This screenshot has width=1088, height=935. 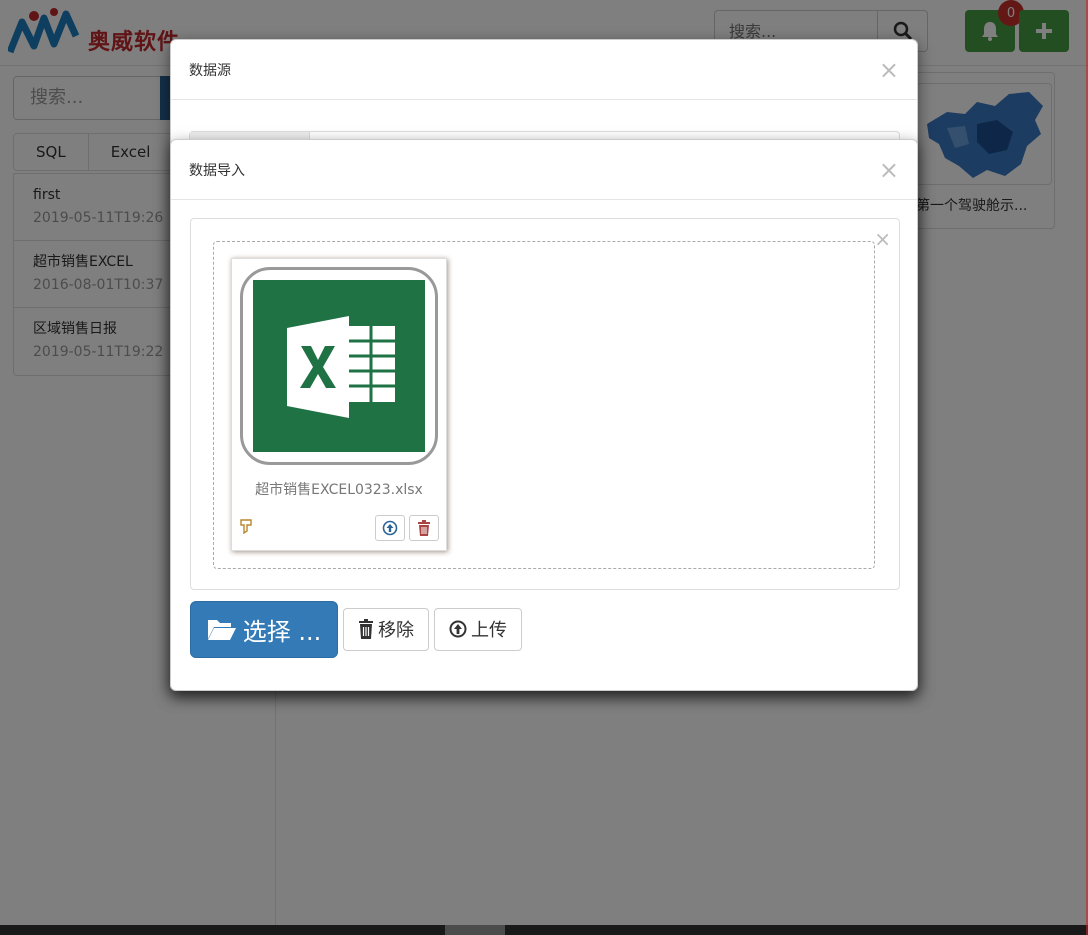 I want to click on upload-button: 上传, so click(x=478, y=629).